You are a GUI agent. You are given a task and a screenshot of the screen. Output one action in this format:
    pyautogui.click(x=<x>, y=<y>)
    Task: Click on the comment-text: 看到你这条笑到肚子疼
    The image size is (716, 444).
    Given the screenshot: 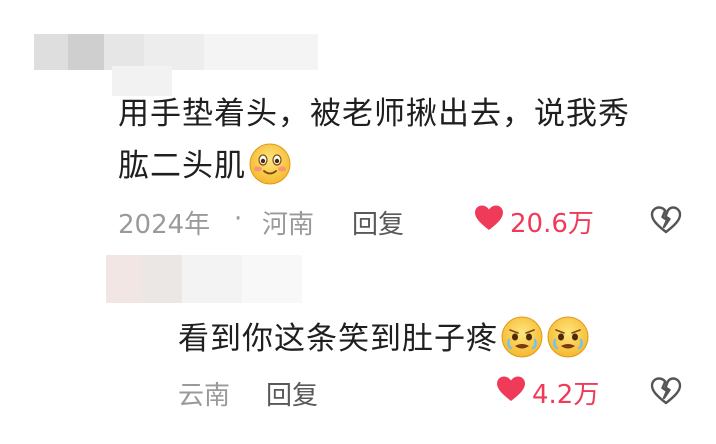 What is the action you would take?
    pyautogui.click(x=384, y=344)
    